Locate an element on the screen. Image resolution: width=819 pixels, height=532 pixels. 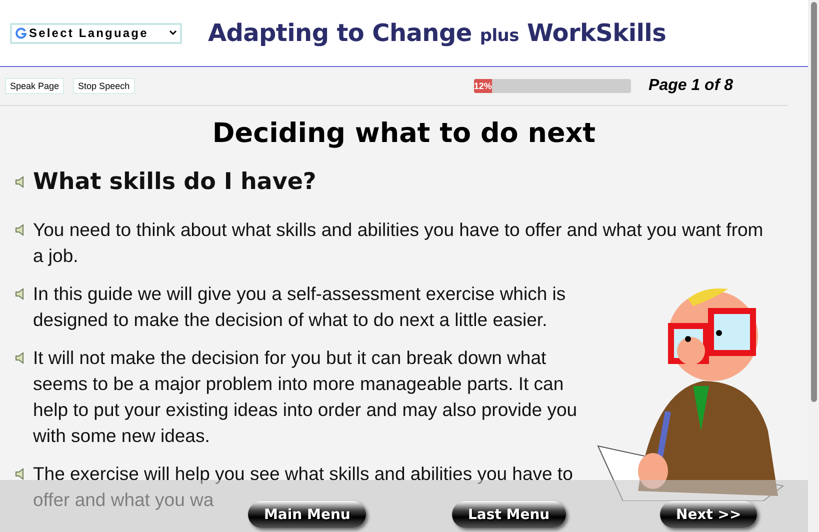
language-select: Select Language is located at coordinates (96, 33).